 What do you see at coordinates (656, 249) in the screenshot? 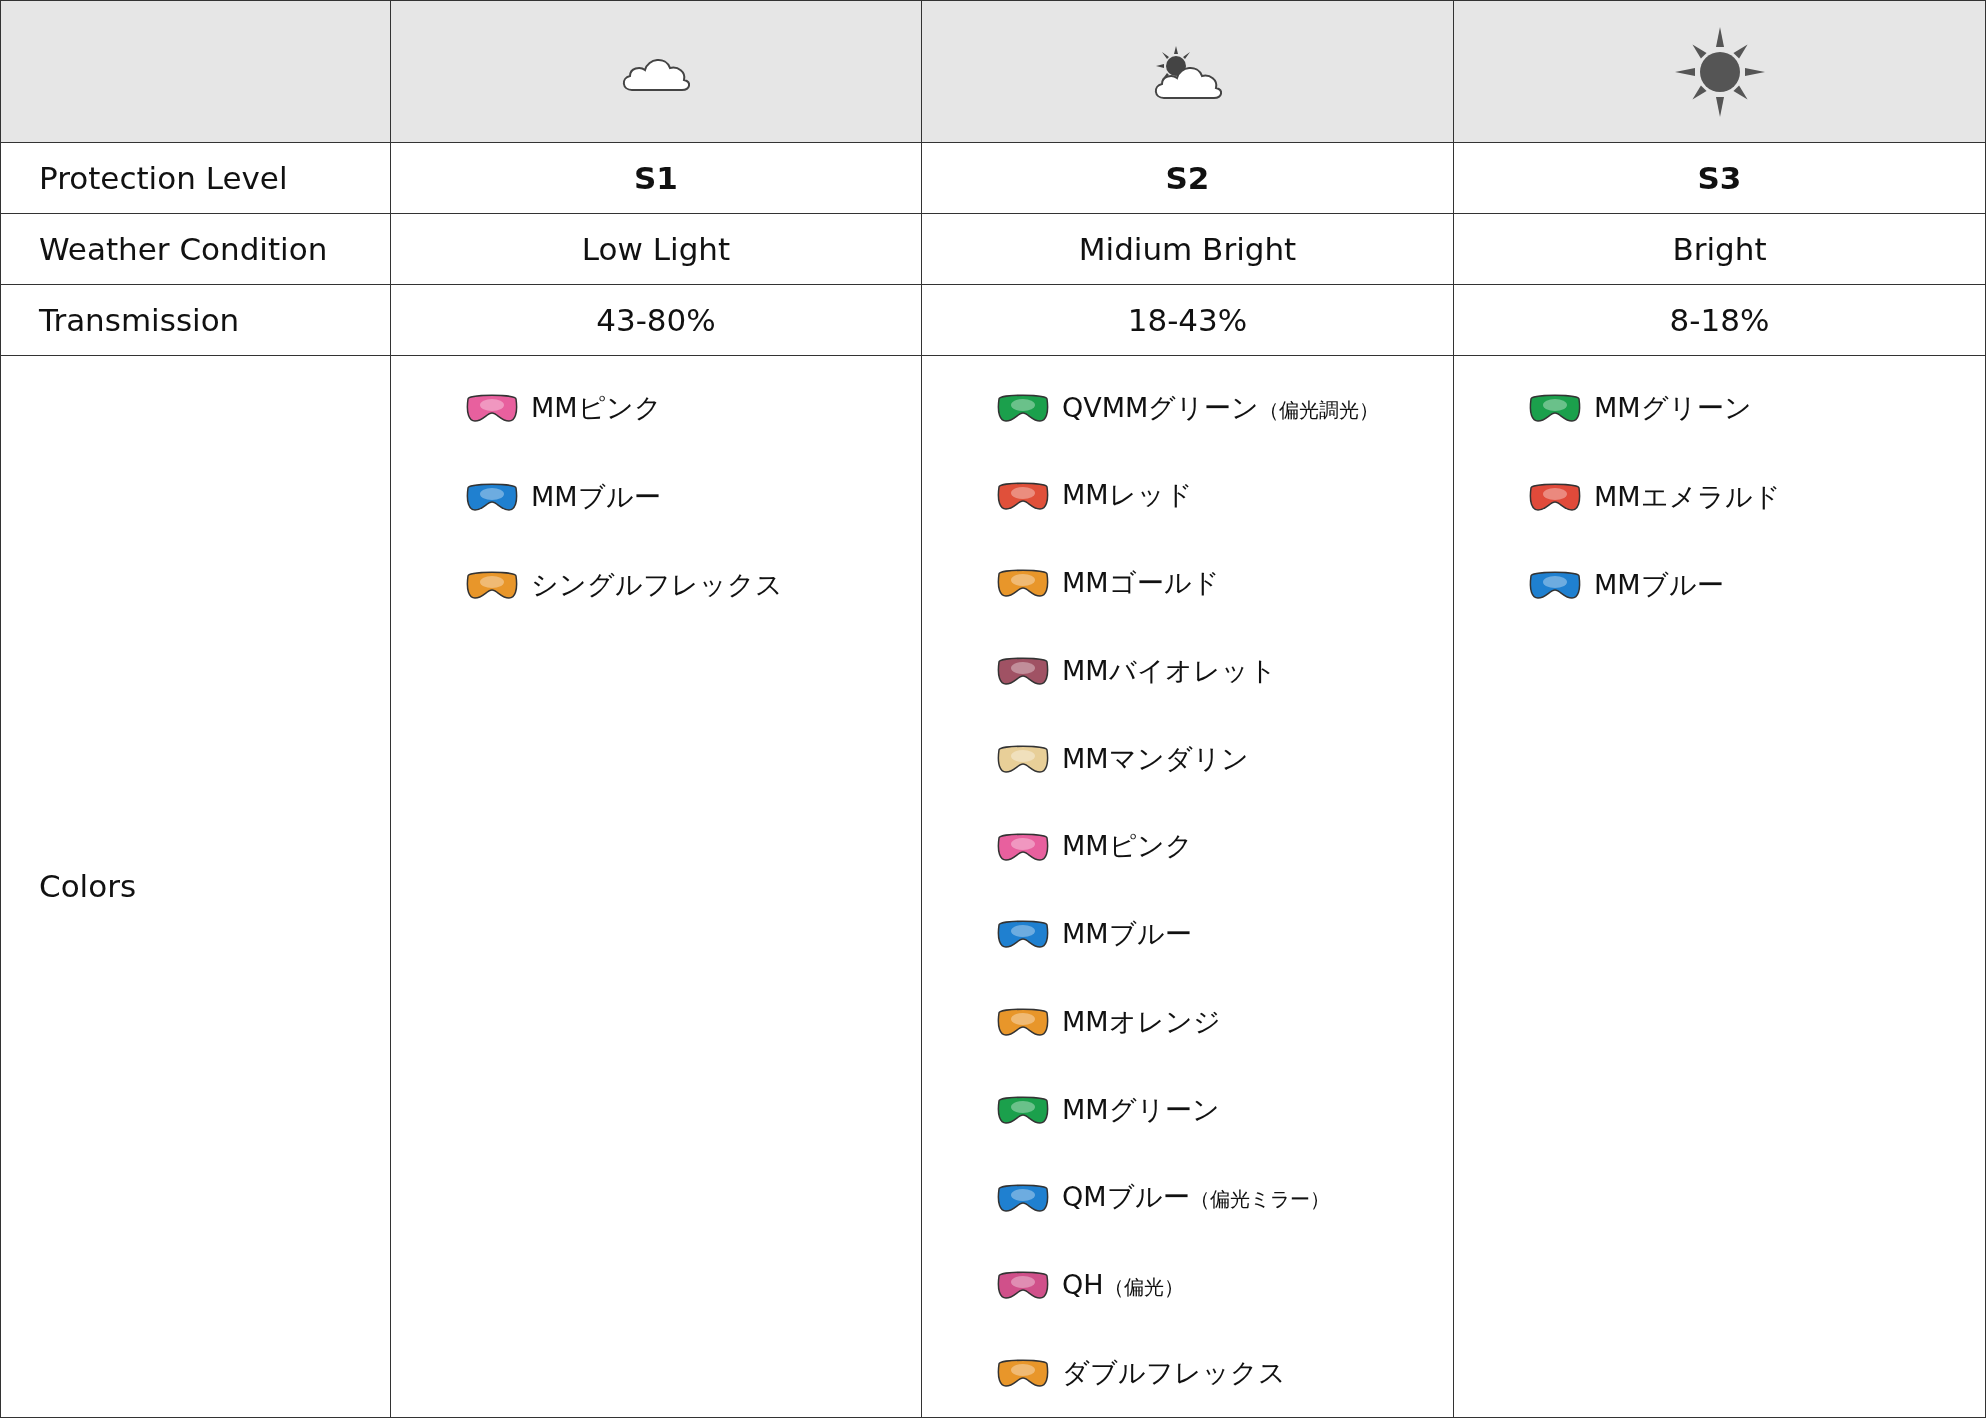
I see `table-cell-text: Low Light` at bounding box center [656, 249].